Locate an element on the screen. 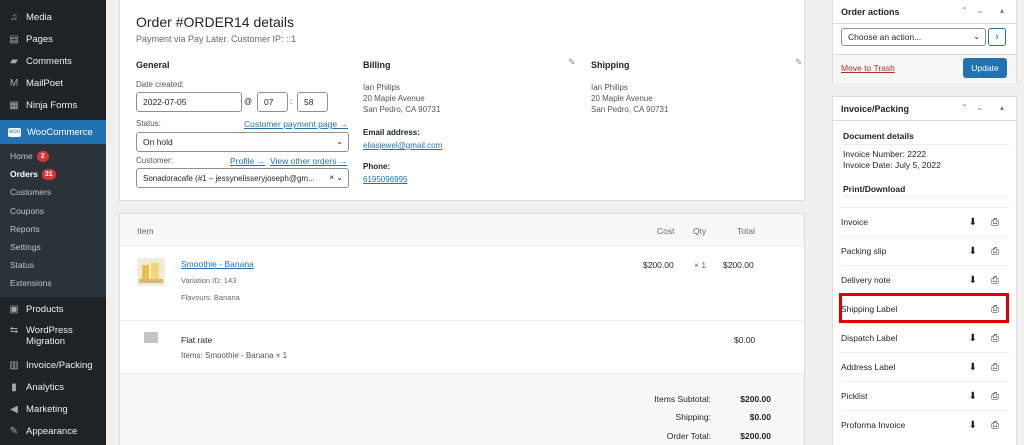 The height and width of the screenshot is (445, 1024). product-total: $200.00 is located at coordinates (738, 265).